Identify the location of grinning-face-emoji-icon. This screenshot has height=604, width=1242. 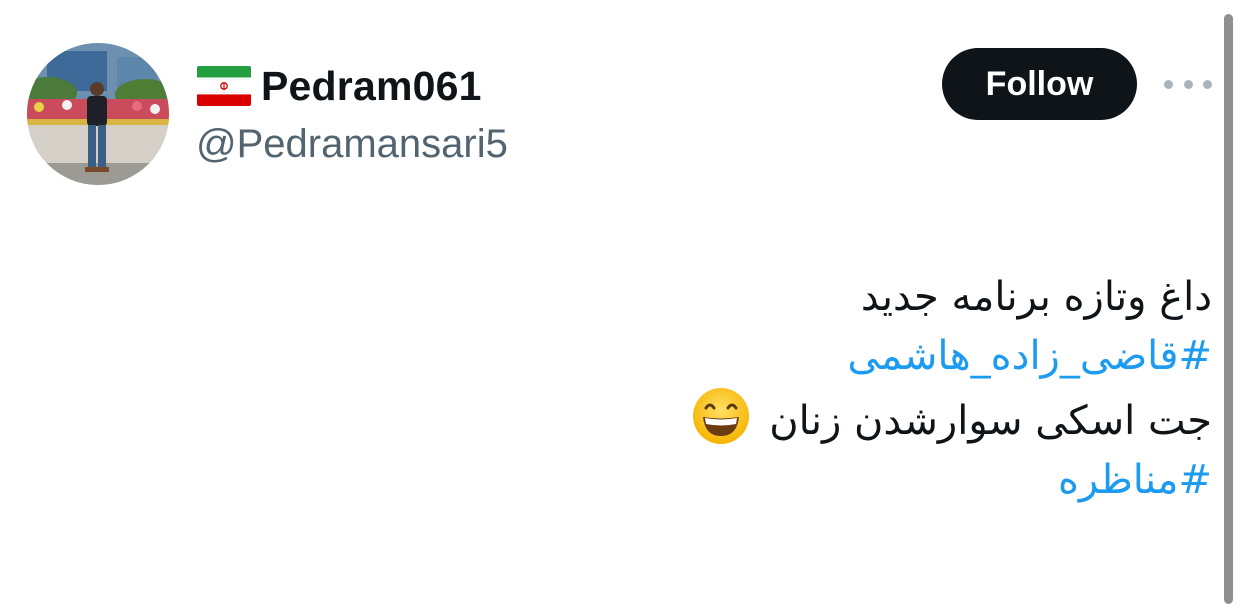
(720, 416).